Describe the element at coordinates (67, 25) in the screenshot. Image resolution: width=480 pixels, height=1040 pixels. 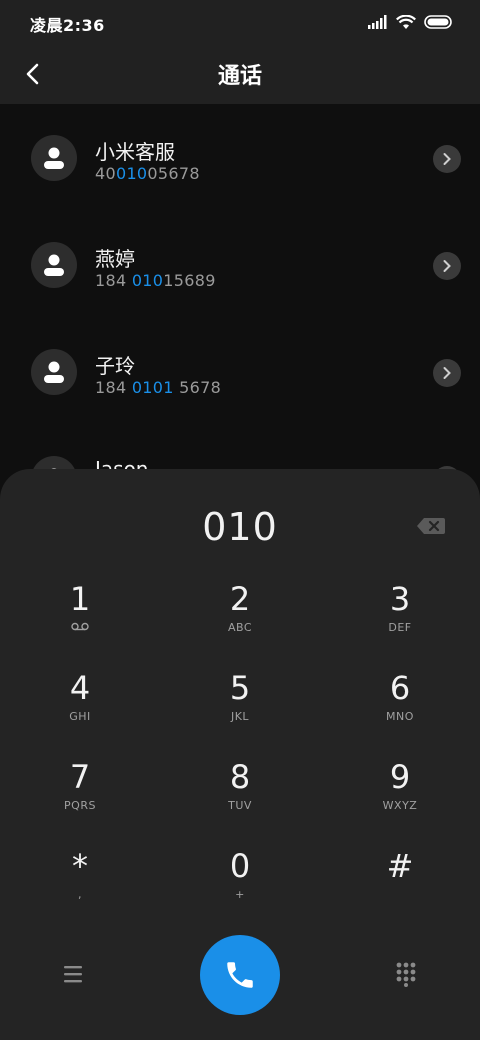
I see `status-time: 凌晨2:36` at that location.